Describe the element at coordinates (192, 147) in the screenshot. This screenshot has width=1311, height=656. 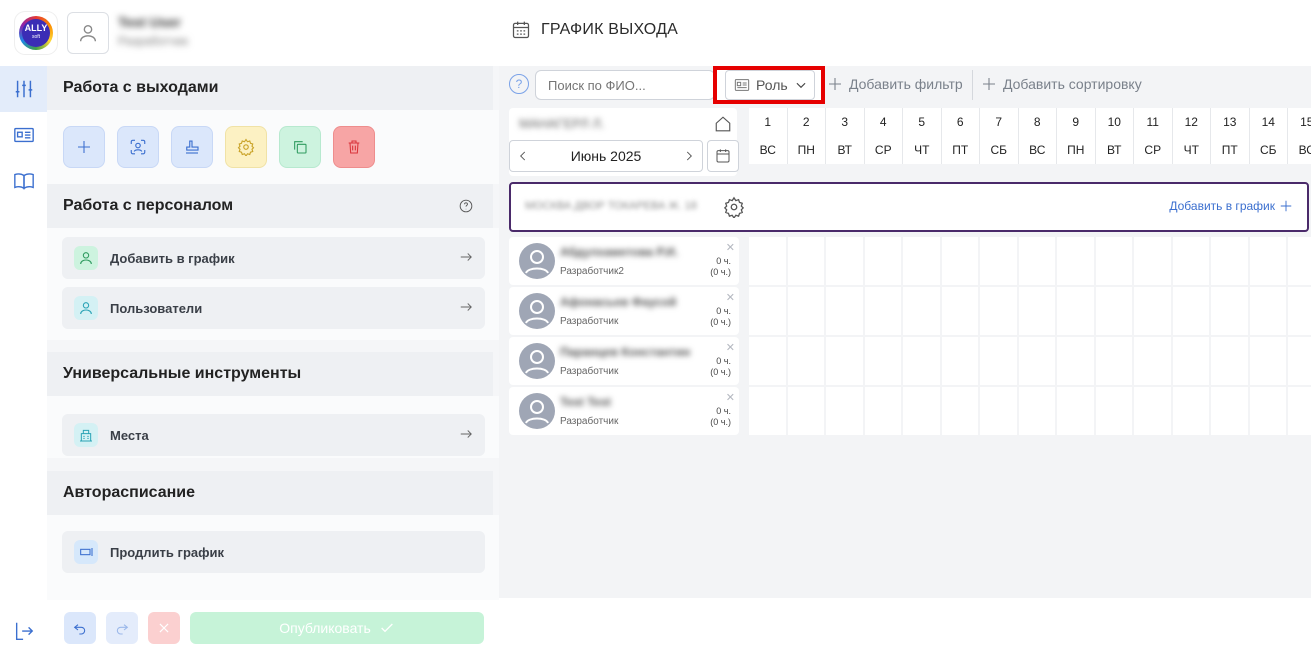
I see `stamp-button` at that location.